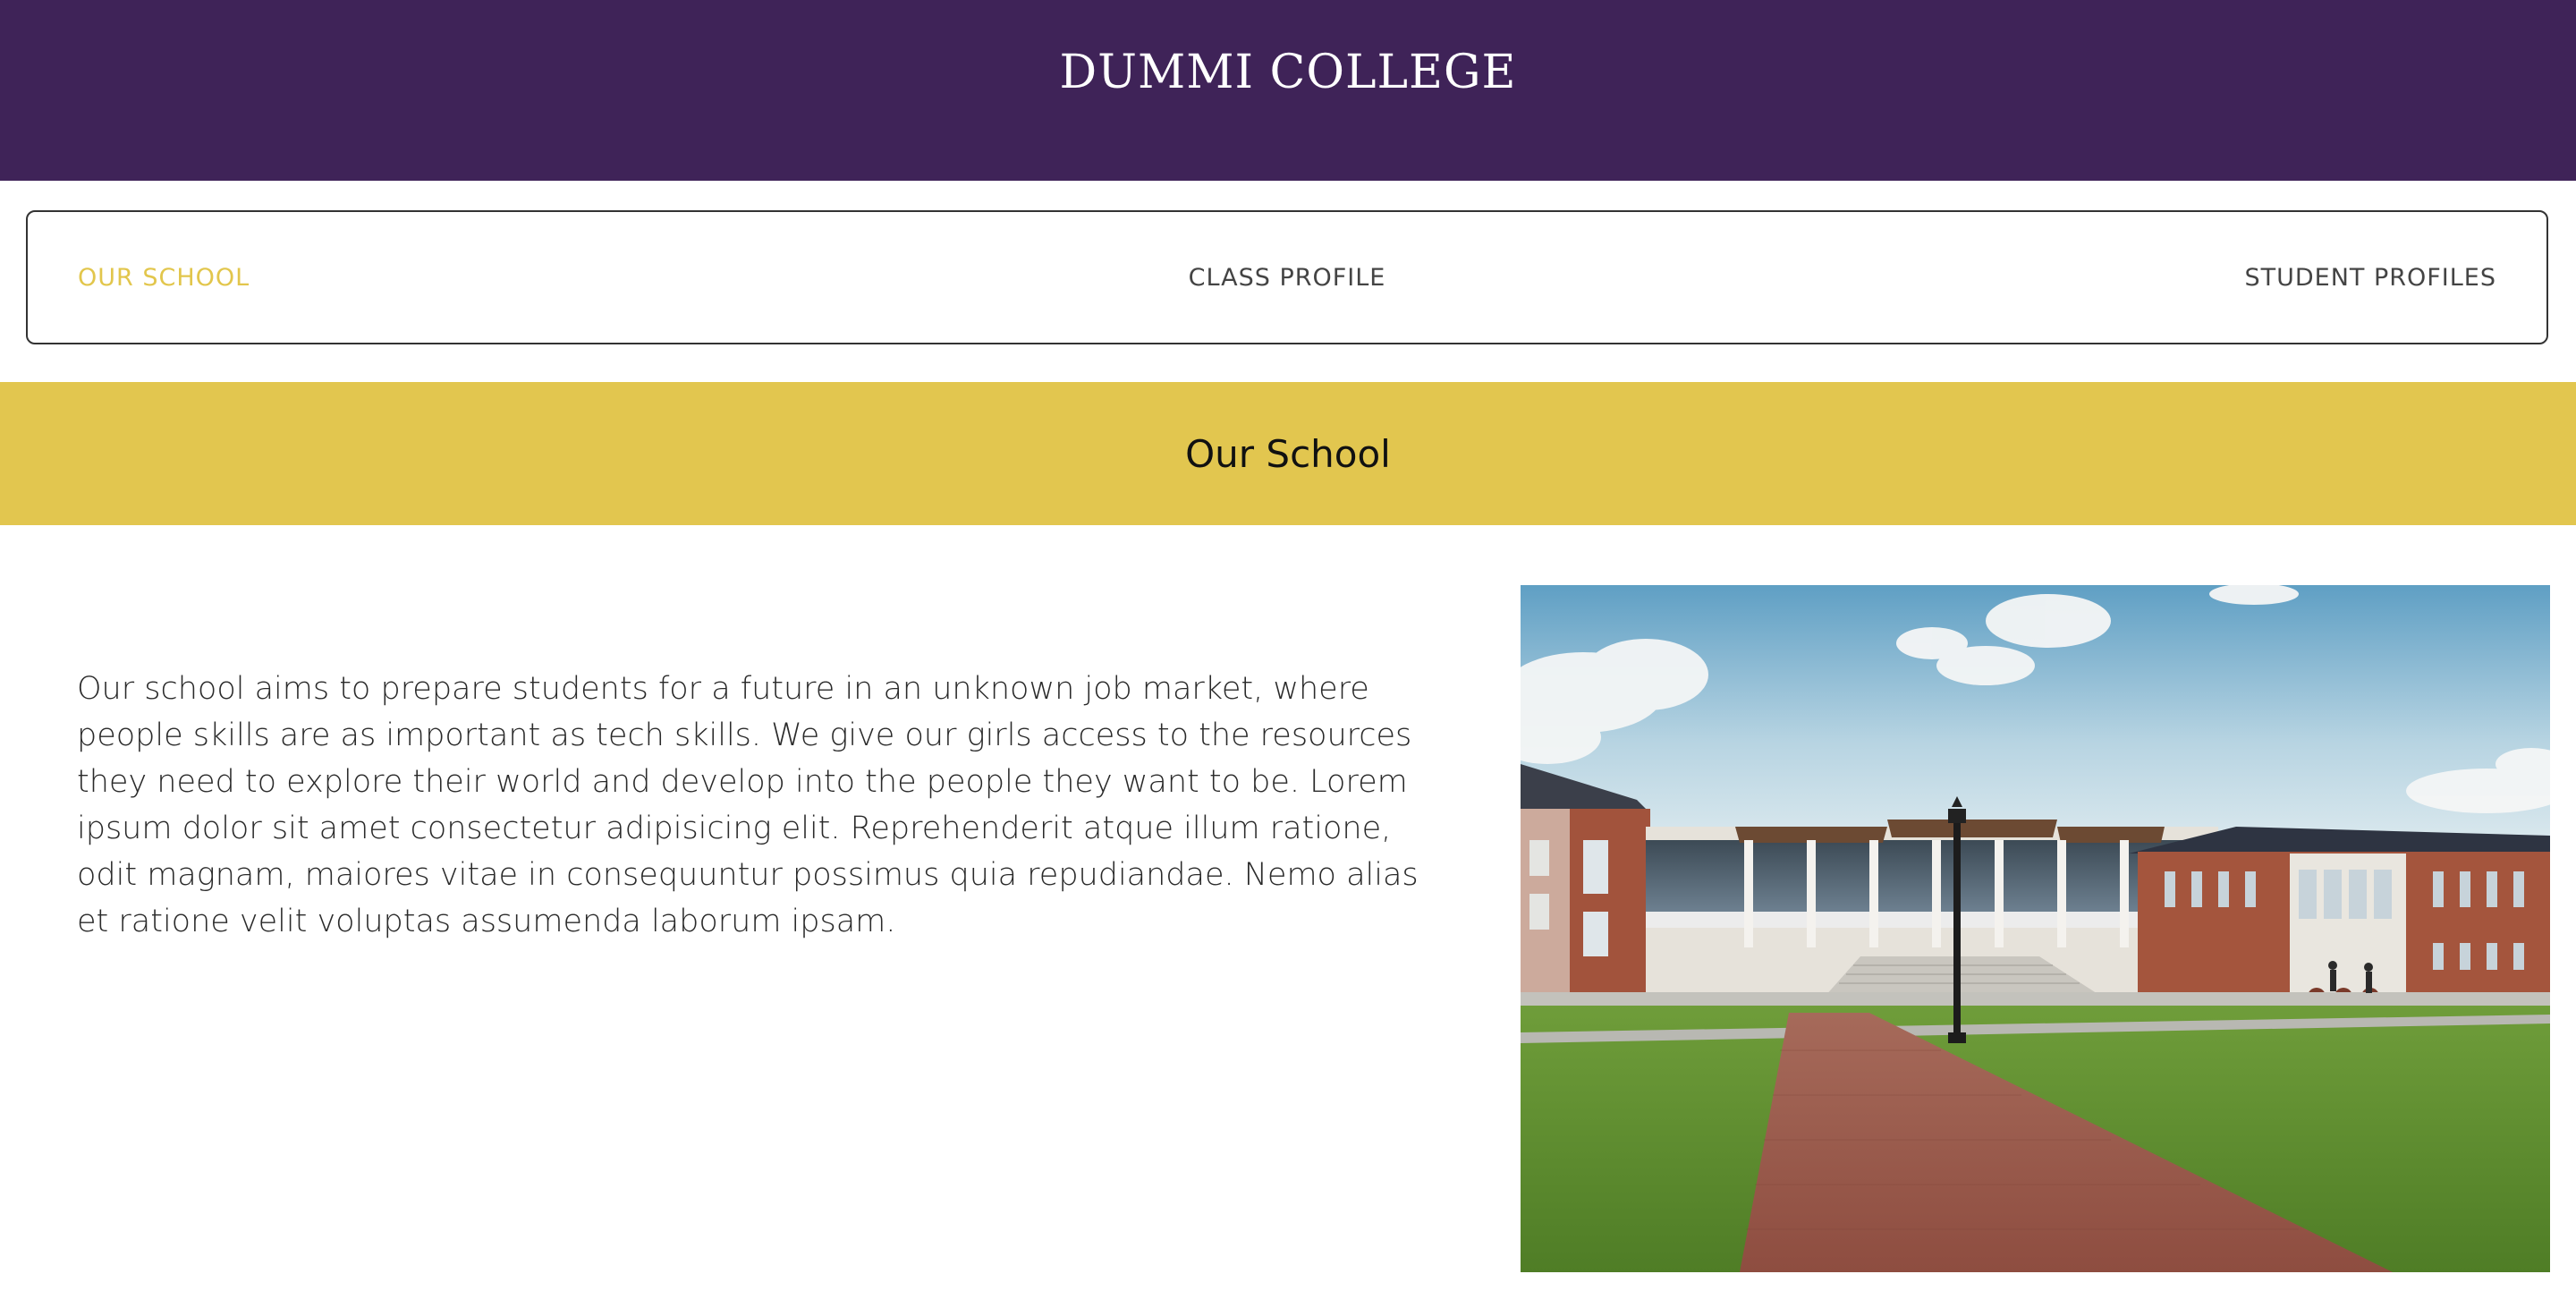 This screenshot has width=2576, height=1308. Describe the element at coordinates (1288, 72) in the screenshot. I see `site-title: DUMMI COLLEGE` at that location.